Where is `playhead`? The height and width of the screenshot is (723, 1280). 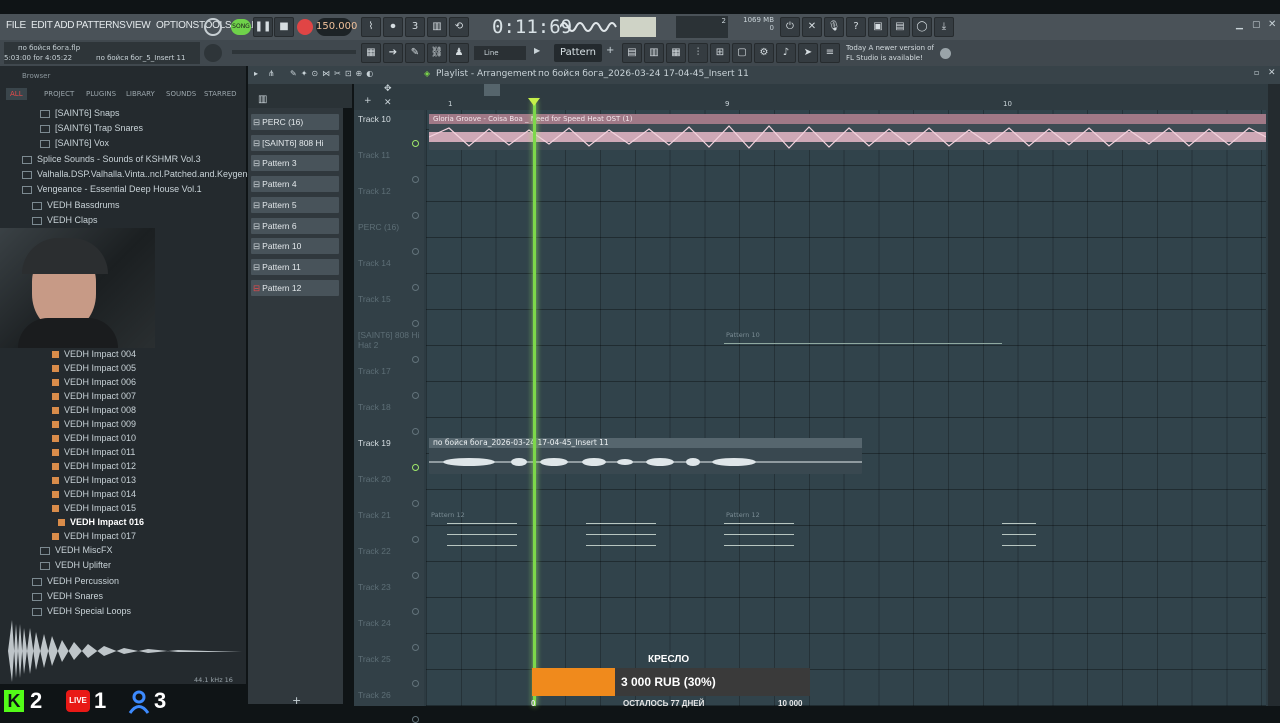 playhead is located at coordinates (534, 403).